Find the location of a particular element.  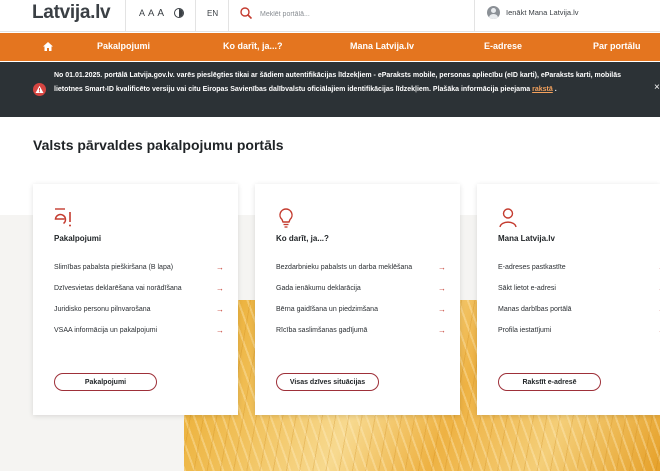

write-e-address-button: Rakstīt e-adresē is located at coordinates (549, 382).